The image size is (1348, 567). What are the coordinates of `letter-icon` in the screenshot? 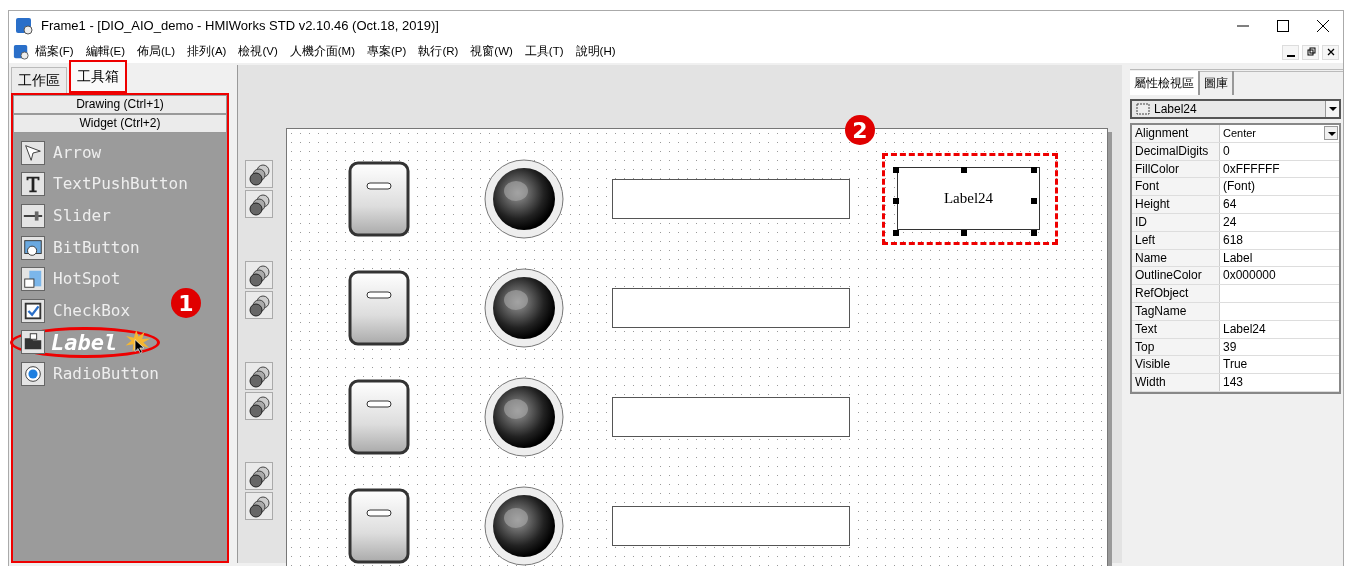 It's located at (33, 184).